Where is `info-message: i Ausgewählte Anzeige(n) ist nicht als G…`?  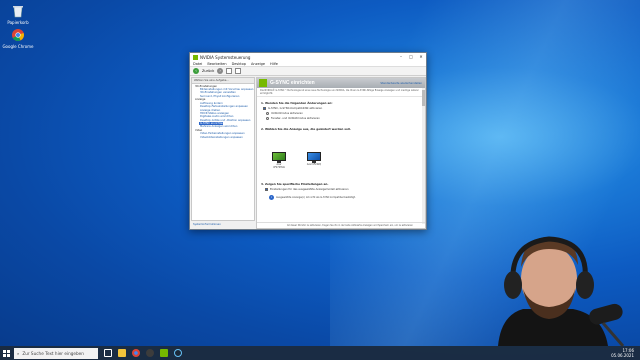
info-message: i Ausgewählte Anzeige(n) ist nicht als G… is located at coordinates (340, 197).